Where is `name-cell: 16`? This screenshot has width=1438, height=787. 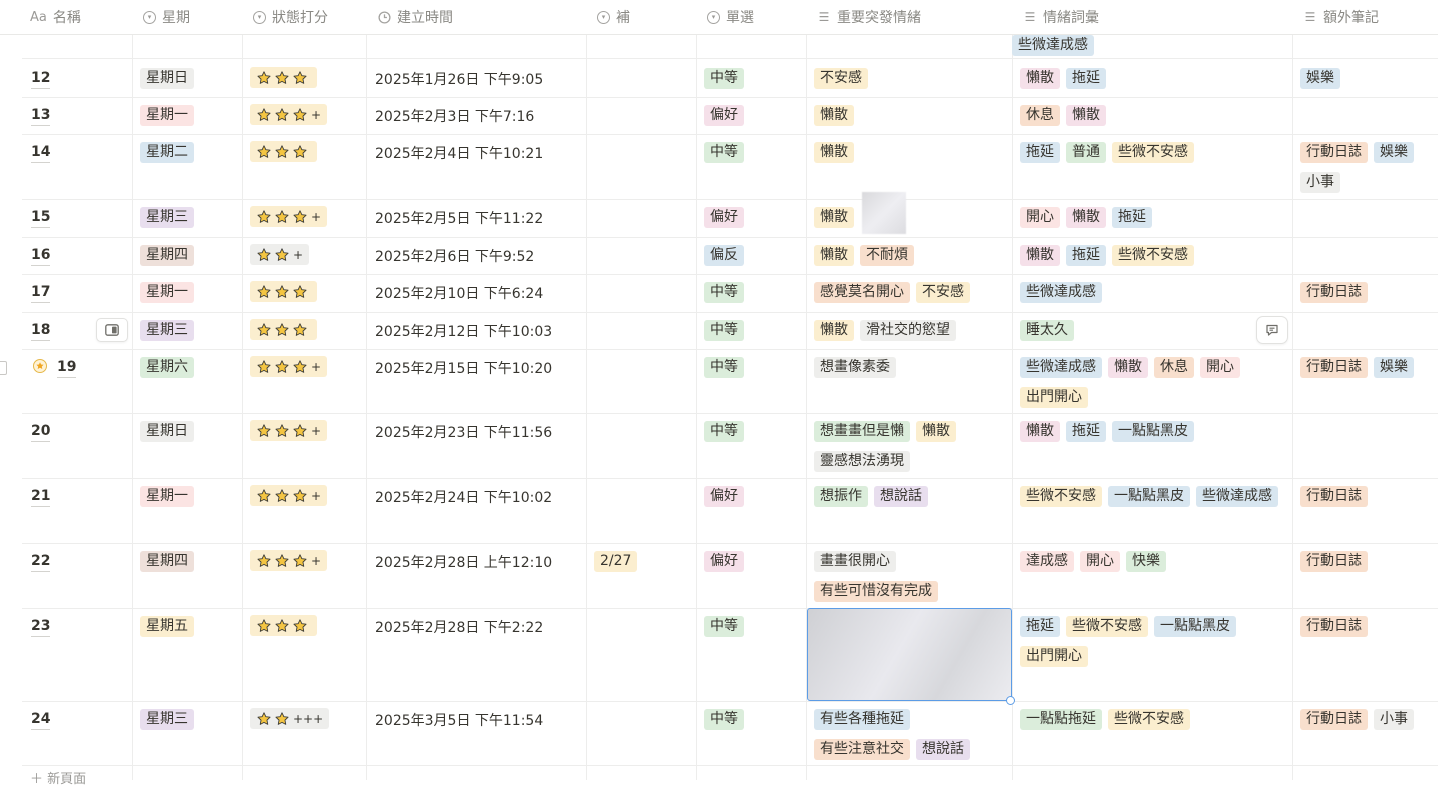 name-cell: 16 is located at coordinates (77, 255).